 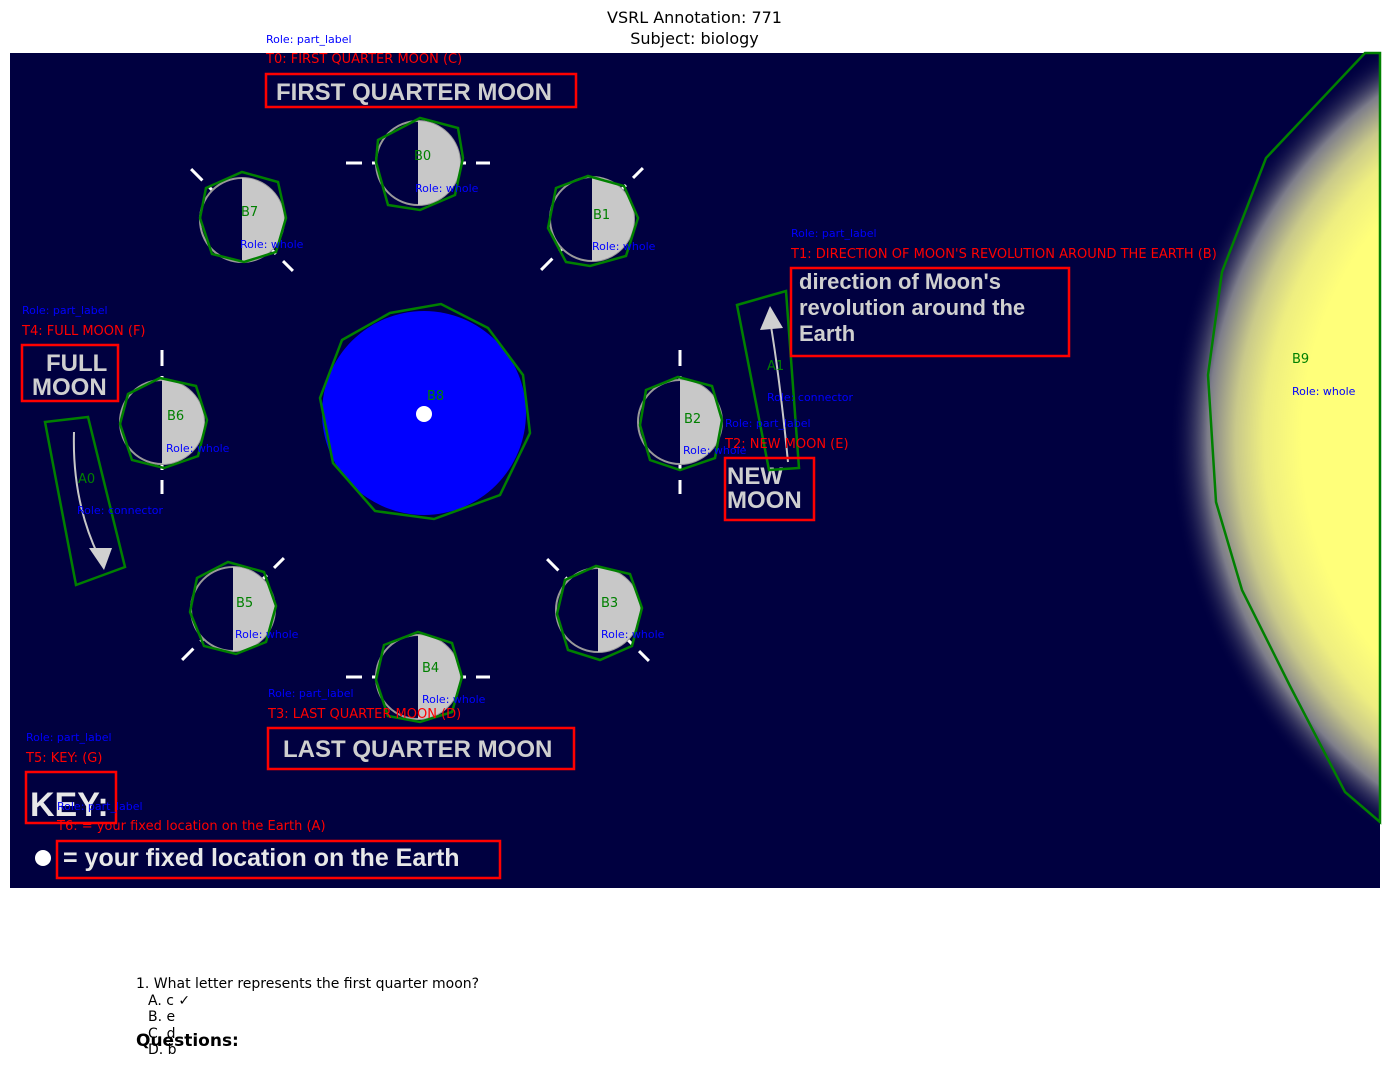 What do you see at coordinates (76, 363) in the screenshot?
I see `full-moon-text-line: FULL` at bounding box center [76, 363].